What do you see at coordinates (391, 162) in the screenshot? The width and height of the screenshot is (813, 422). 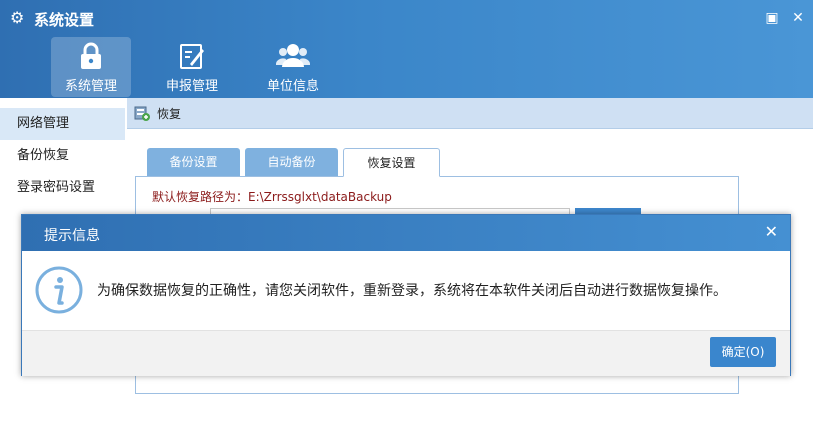 I see `tab-restore-settings: 恢复设置` at bounding box center [391, 162].